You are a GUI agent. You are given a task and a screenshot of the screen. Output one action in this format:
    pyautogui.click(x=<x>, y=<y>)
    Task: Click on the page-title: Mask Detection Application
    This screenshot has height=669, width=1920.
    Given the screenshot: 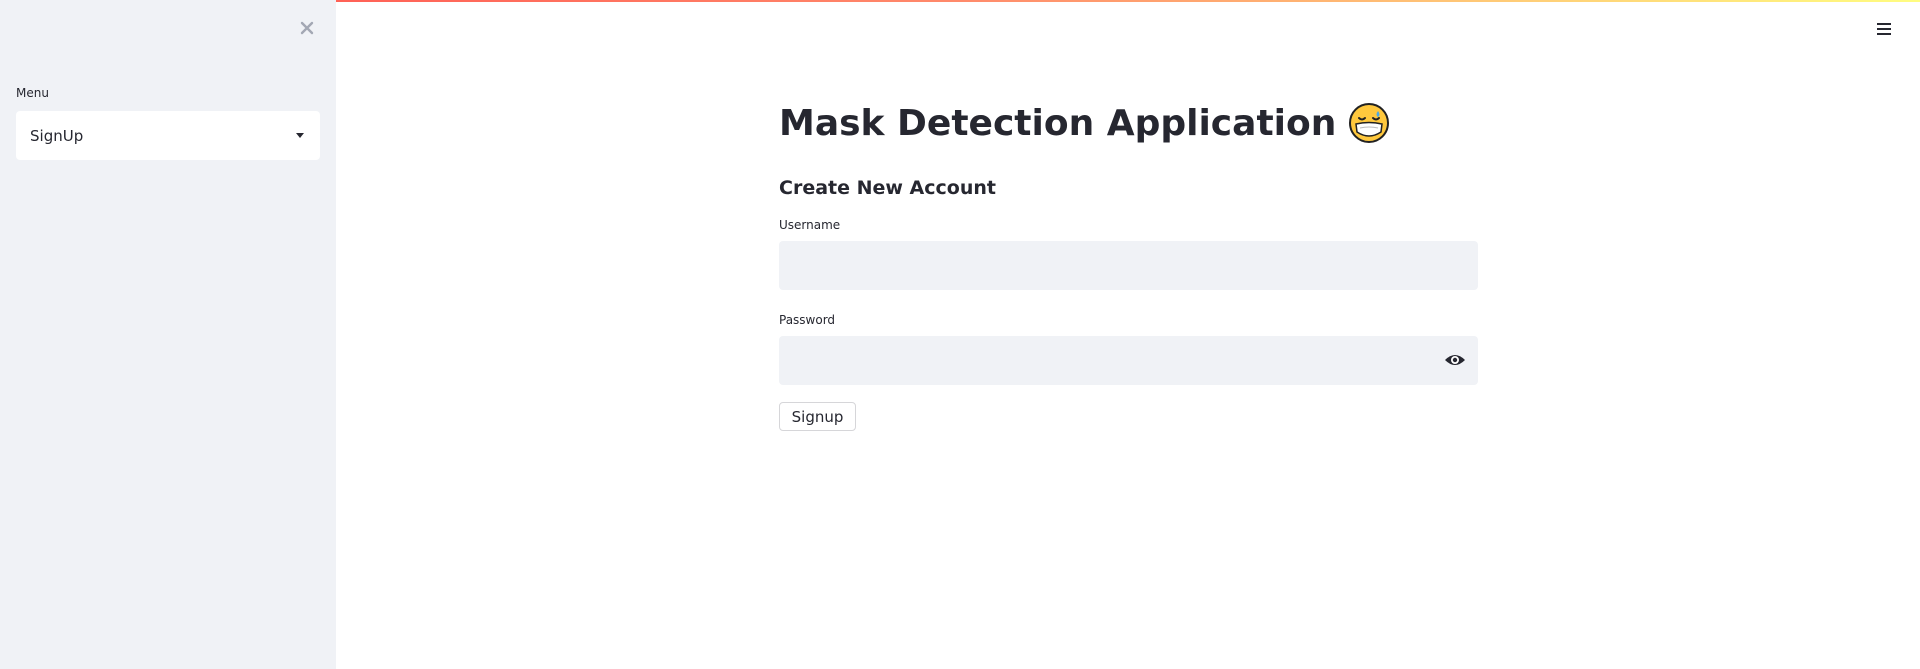 What is the action you would take?
    pyautogui.click(x=1084, y=123)
    